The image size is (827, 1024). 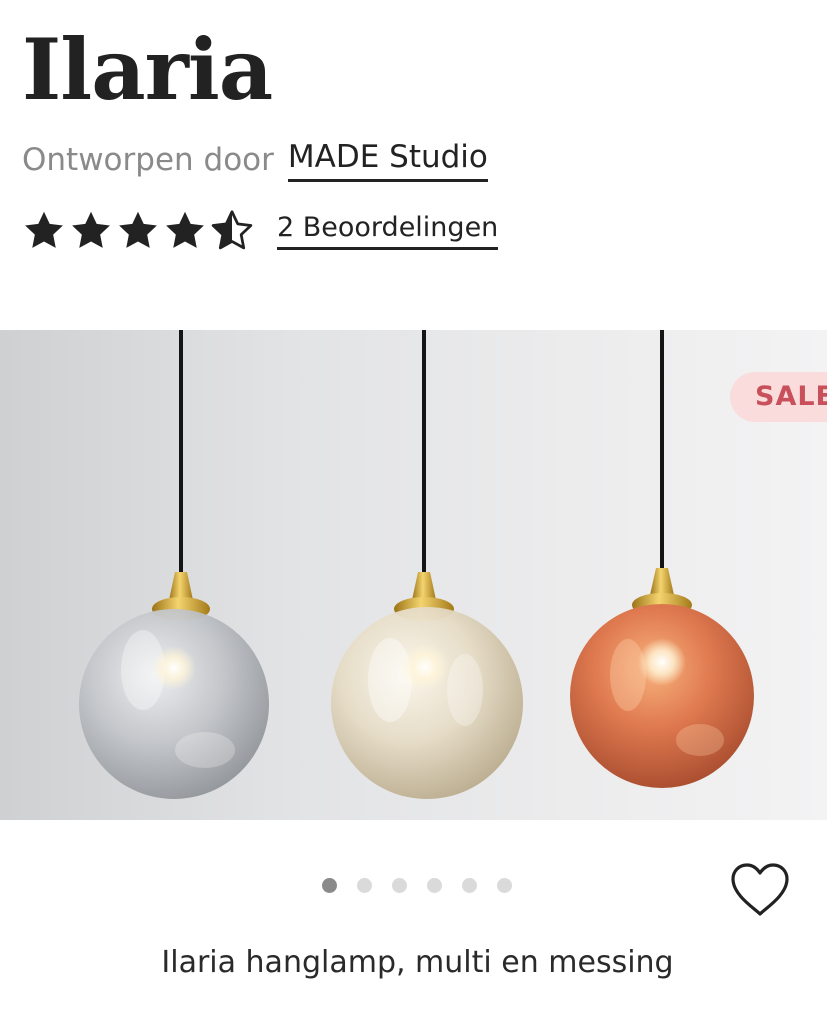 I want to click on carousel-pagination, so click(x=427, y=885).